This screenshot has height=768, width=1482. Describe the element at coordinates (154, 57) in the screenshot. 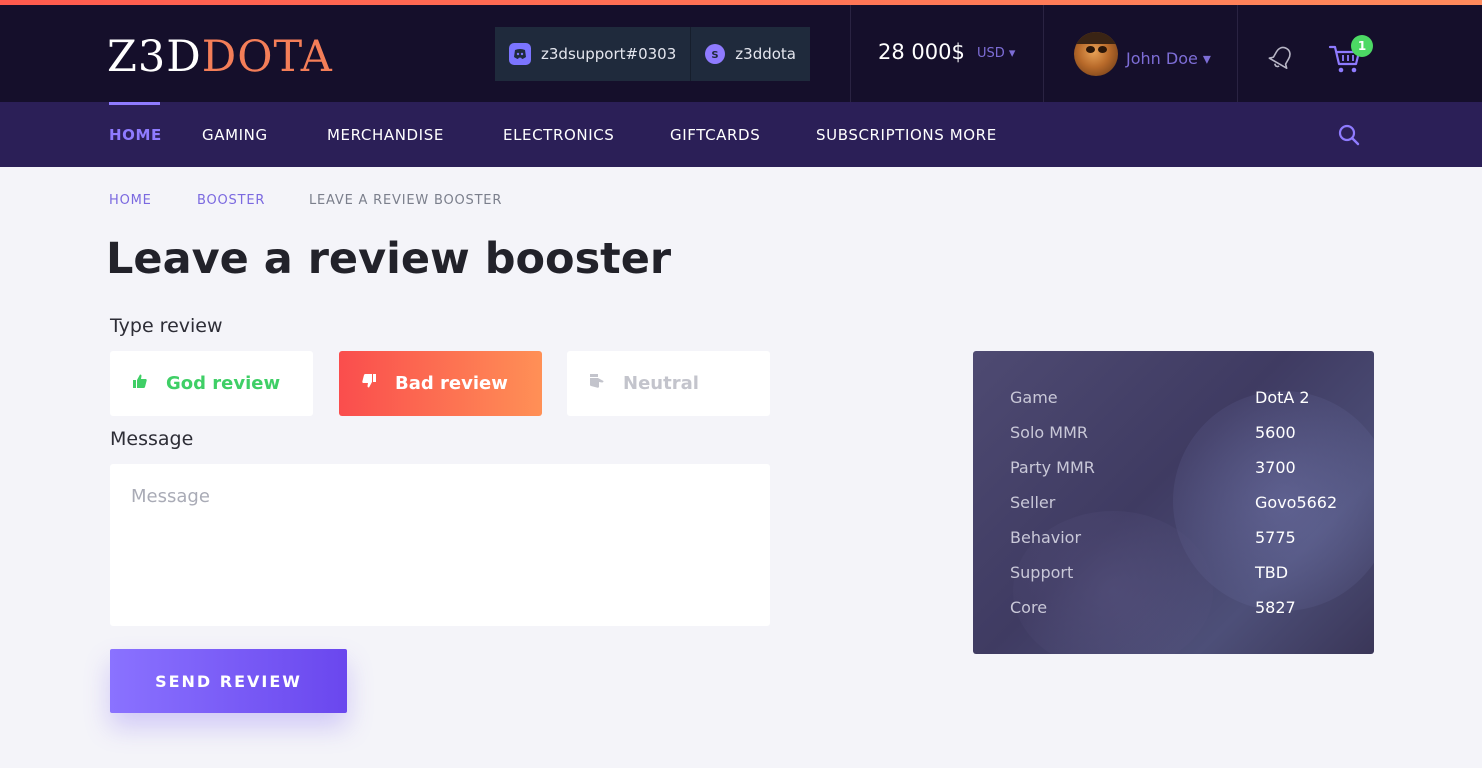

I see `logo-text-primary: Z3D` at that location.